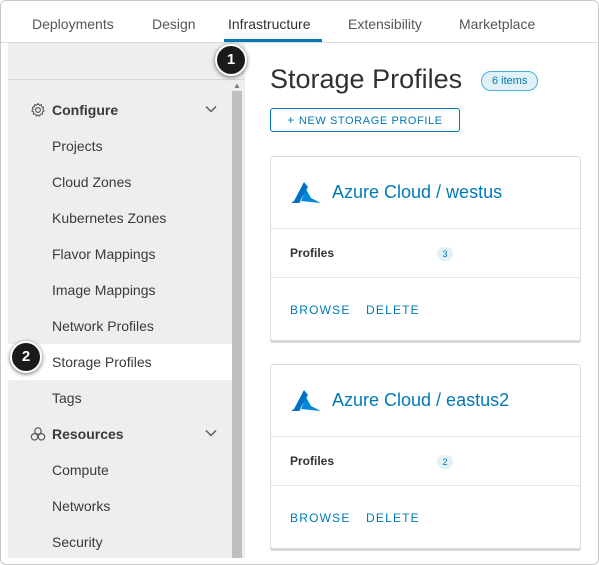 Image resolution: width=599 pixels, height=565 pixels. I want to click on sidebar-item-label: Image Mappings, so click(104, 290).